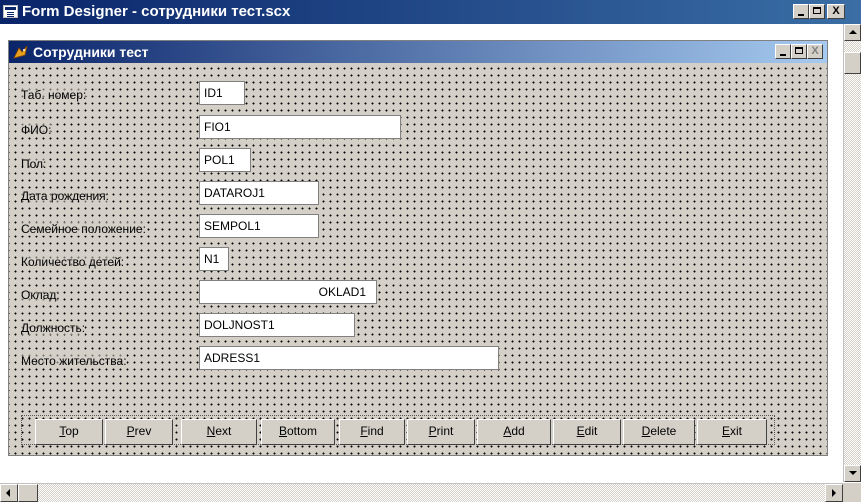  I want to click on label-marital-status: Семейное положение:, so click(83, 229).